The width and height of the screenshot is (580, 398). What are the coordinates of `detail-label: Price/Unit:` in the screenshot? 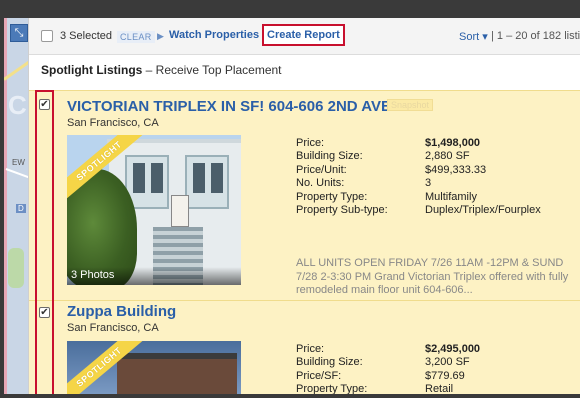 It's located at (321, 169).